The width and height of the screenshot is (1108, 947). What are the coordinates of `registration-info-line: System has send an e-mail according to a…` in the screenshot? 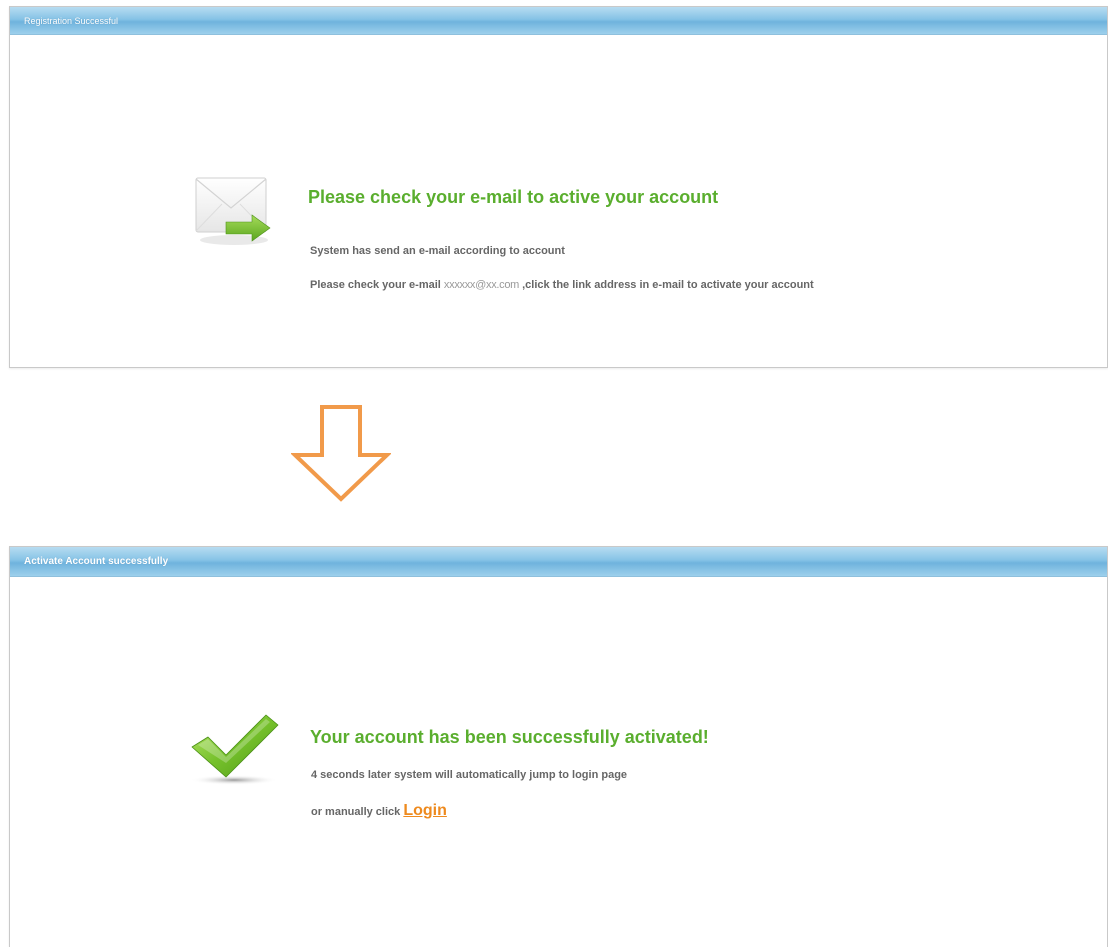 It's located at (437, 251).